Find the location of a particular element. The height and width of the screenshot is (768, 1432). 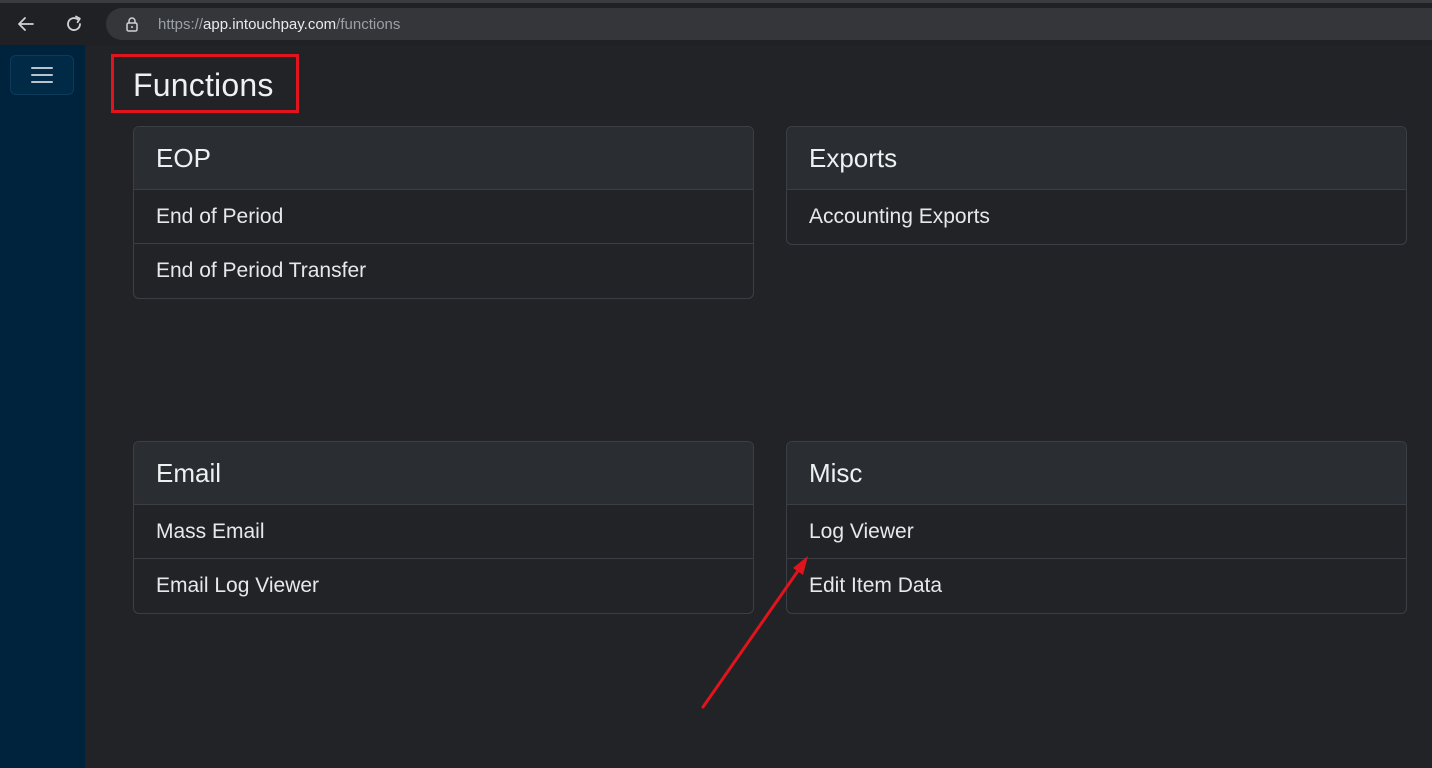

link-edit-item-data: Edit Item Data is located at coordinates (1096, 586).